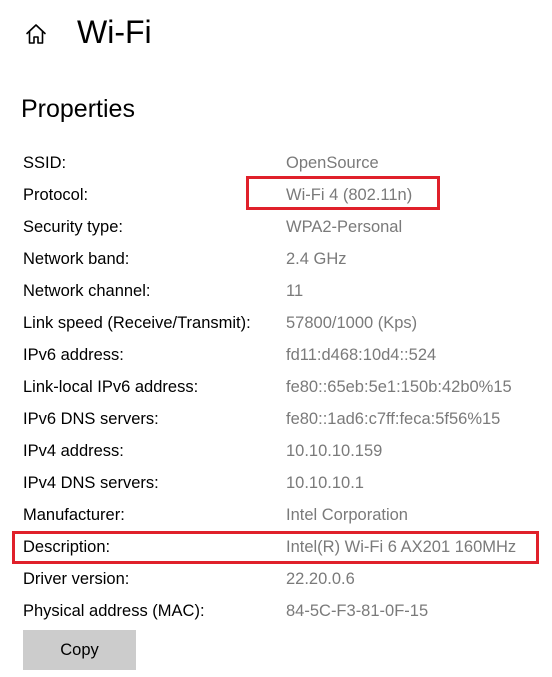 The height and width of the screenshot is (677, 552). I want to click on property-value: fe80::1ad6:c7ff:feca:5f56%15, so click(393, 419).